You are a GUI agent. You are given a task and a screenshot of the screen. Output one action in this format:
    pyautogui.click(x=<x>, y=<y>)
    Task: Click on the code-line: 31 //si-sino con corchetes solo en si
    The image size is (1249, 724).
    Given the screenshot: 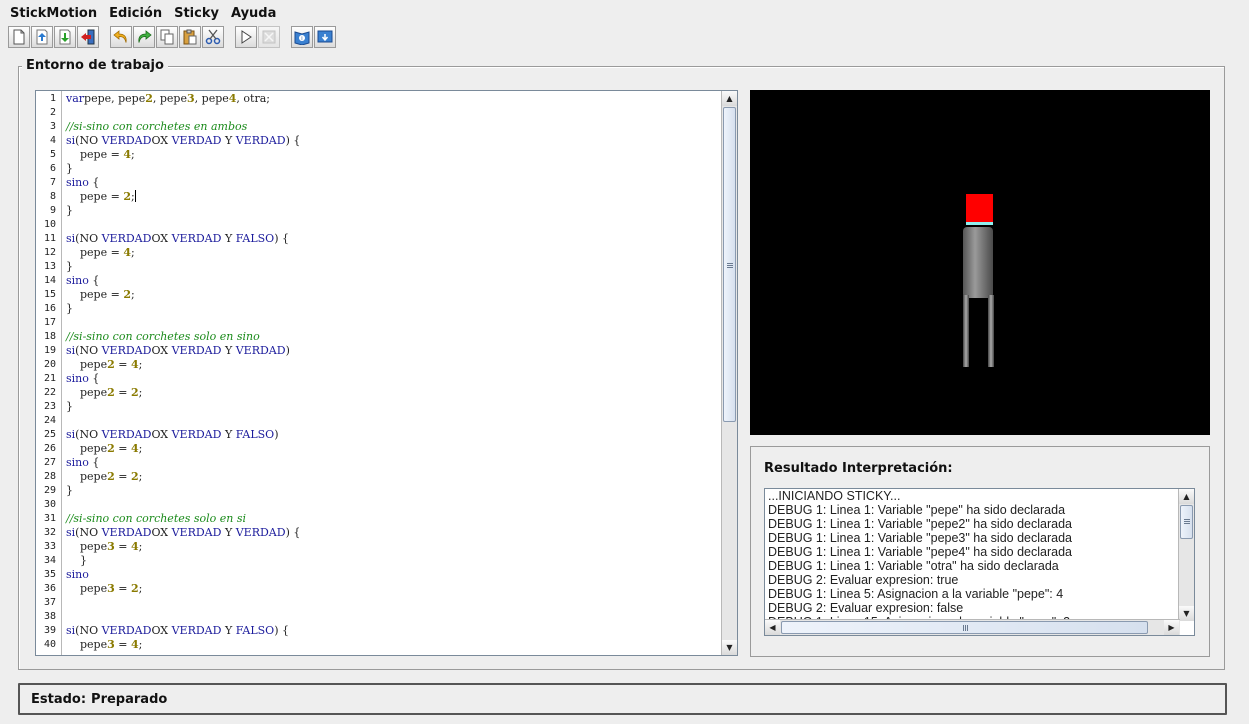 What is the action you would take?
    pyautogui.click(x=379, y=519)
    